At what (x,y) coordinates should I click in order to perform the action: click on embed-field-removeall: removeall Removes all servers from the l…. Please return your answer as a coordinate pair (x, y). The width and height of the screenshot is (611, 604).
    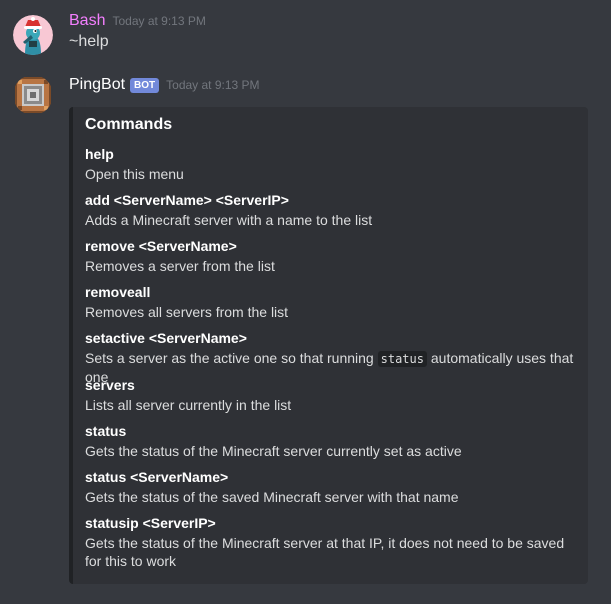
    Looking at the image, I should click on (329, 302).